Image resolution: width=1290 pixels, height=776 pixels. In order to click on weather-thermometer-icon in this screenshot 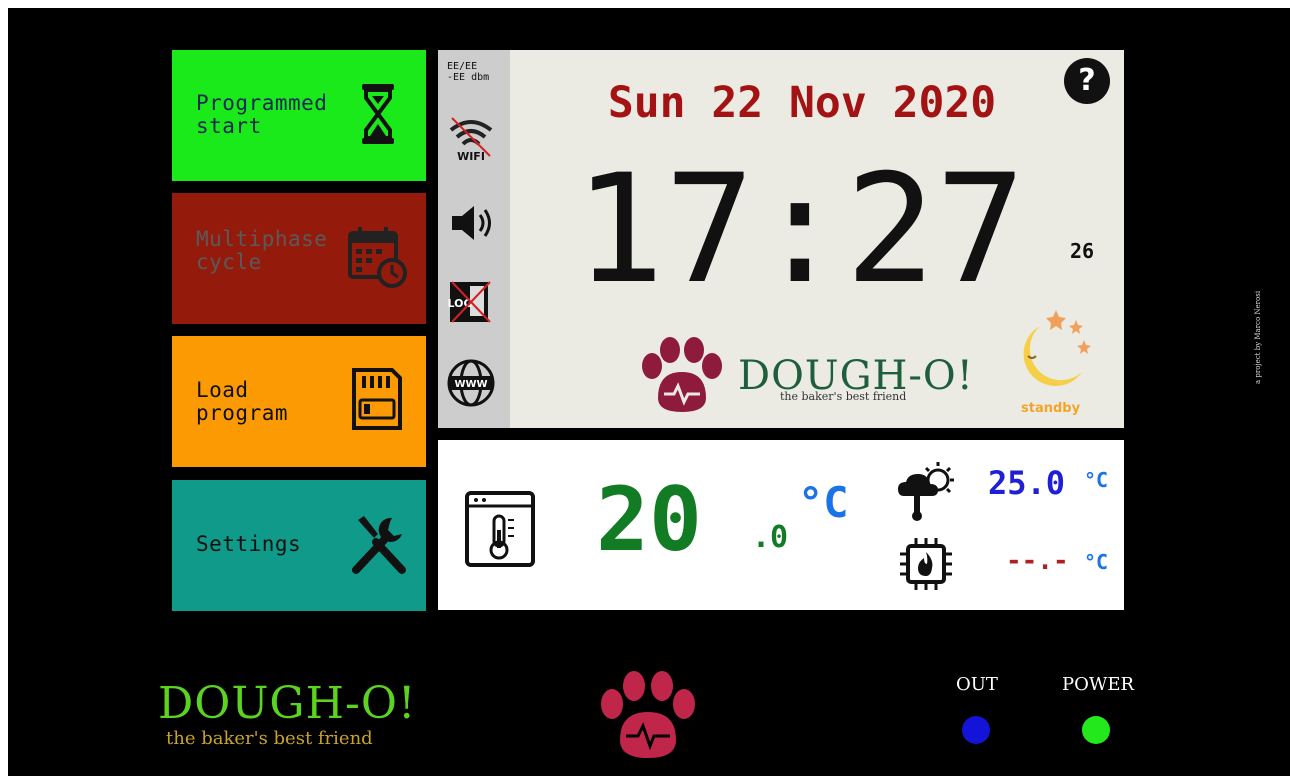, I will do `click(926, 491)`.